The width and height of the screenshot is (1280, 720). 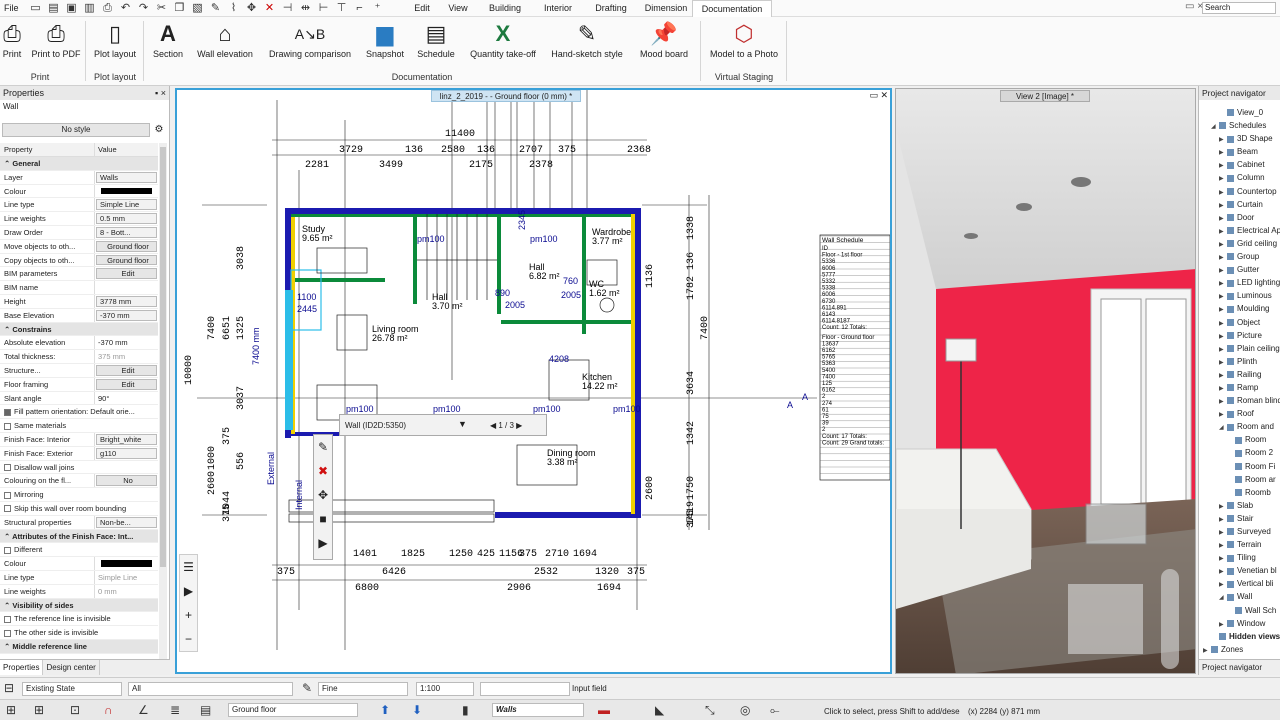 I want to click on menu-drafting: Drafting, so click(x=611, y=8).